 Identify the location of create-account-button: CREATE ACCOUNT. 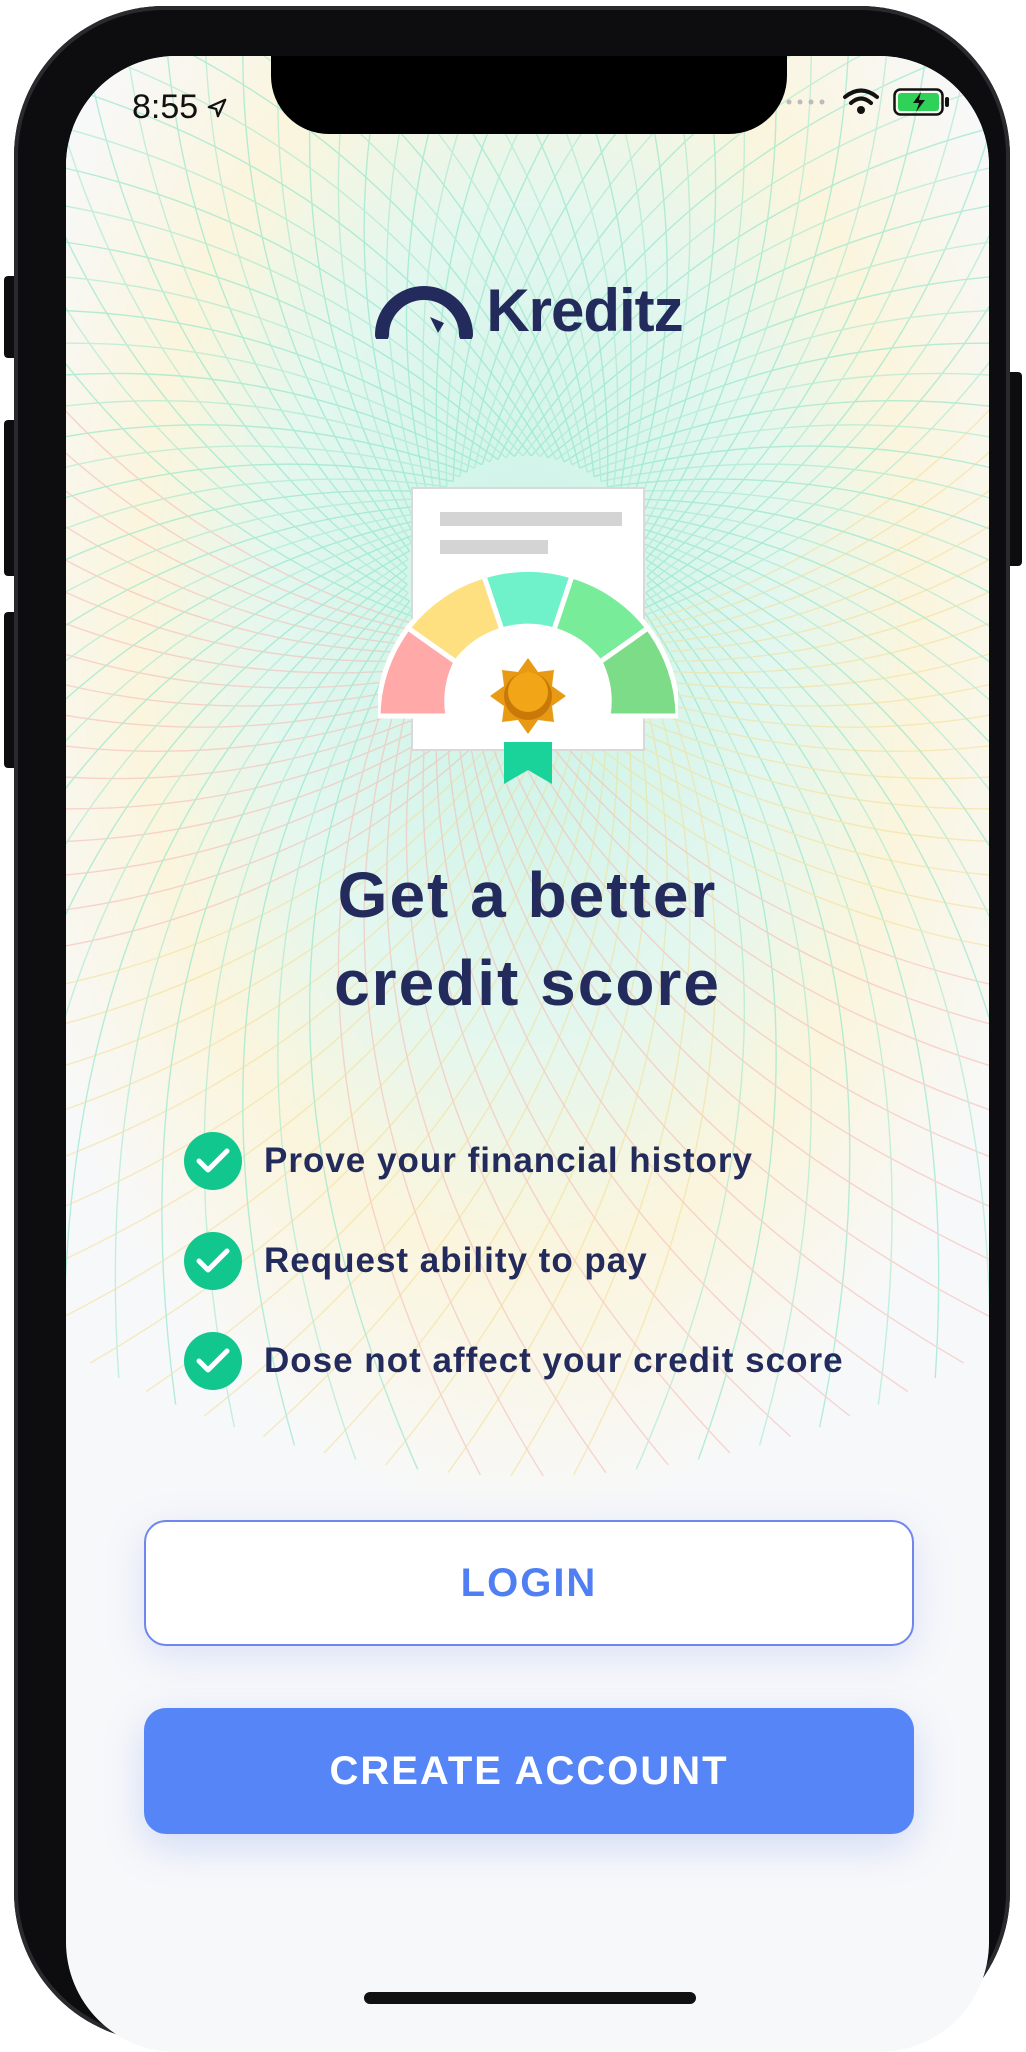
(529, 1771).